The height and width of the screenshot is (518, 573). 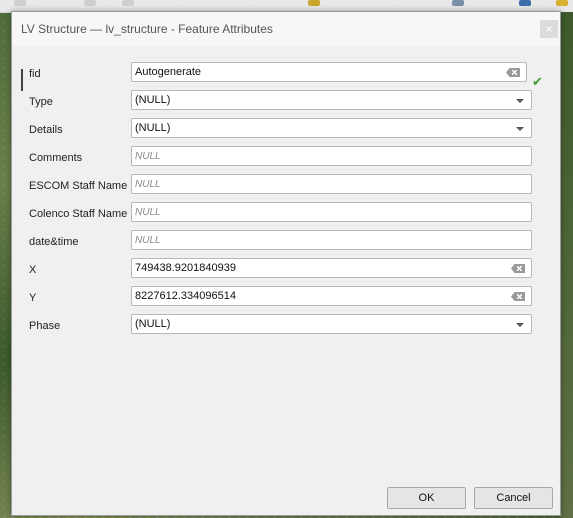 What do you see at coordinates (331, 212) in the screenshot?
I see `colenco-staff-name-field: NULL` at bounding box center [331, 212].